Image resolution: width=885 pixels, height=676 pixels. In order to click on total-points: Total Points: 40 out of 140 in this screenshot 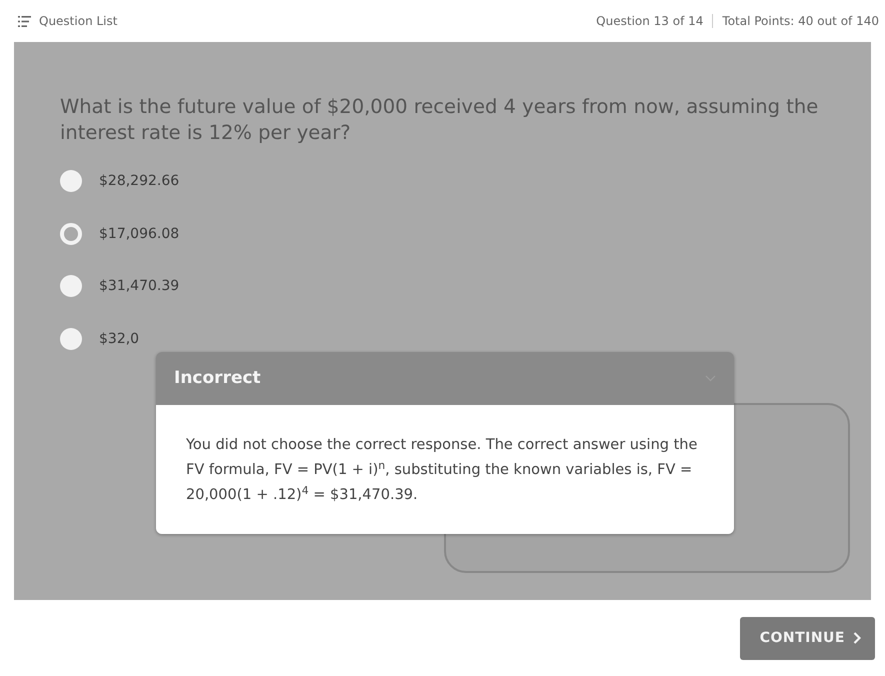, I will do `click(800, 21)`.